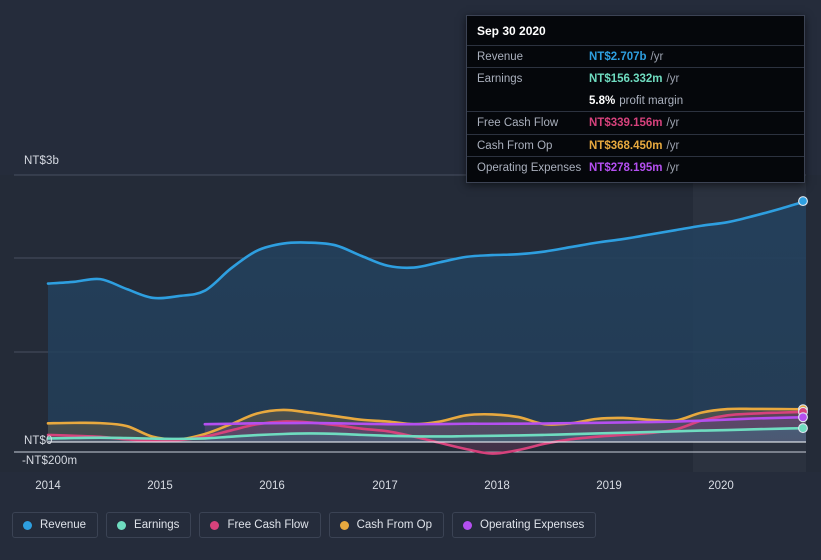 This screenshot has height=560, width=821. I want to click on y-axis-label-1: NT$0, so click(38, 441).